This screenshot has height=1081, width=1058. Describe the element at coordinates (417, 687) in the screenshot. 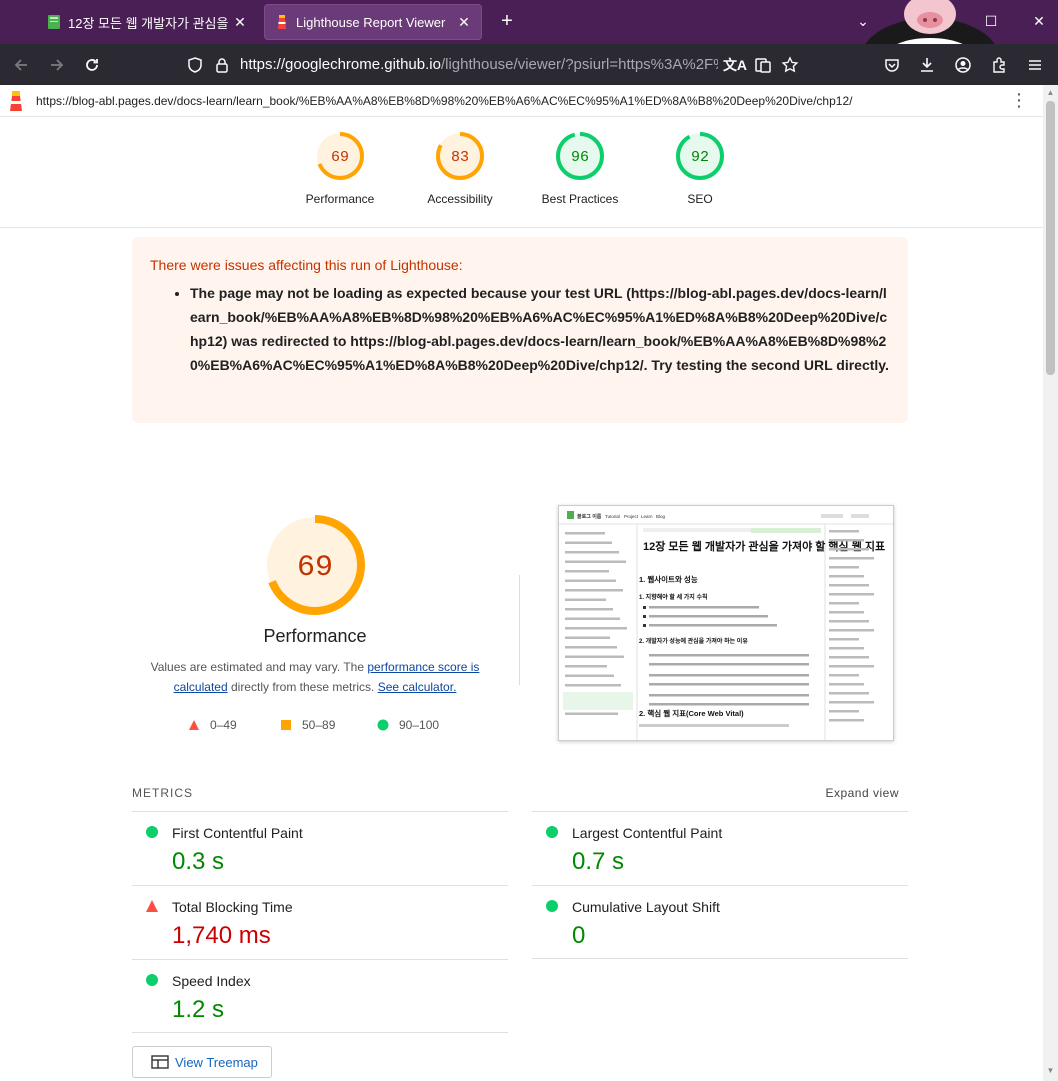

I see `see-calculator-link: See calculator.` at that location.